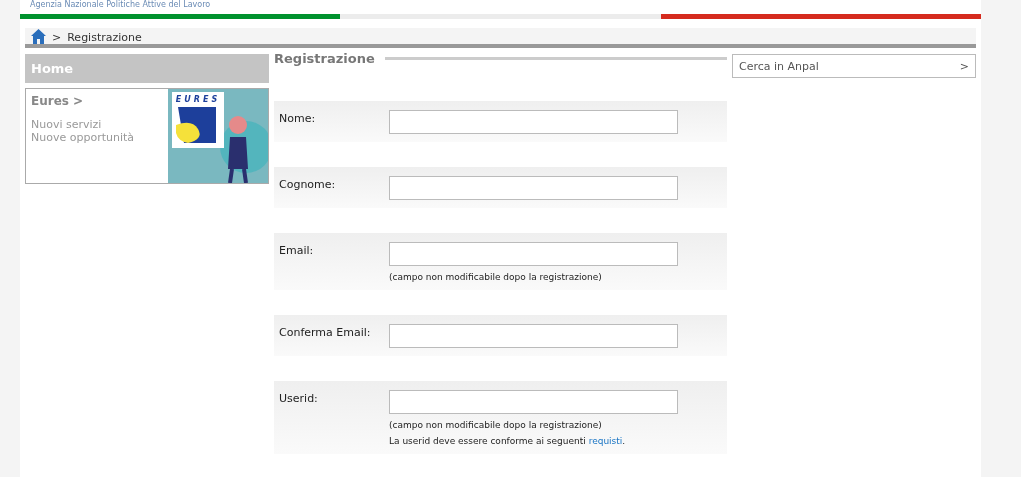 This screenshot has width=1021, height=477. What do you see at coordinates (508, 441) in the screenshot?
I see `field-note: La userid deve essere conforme ai seguenti requisti.` at bounding box center [508, 441].